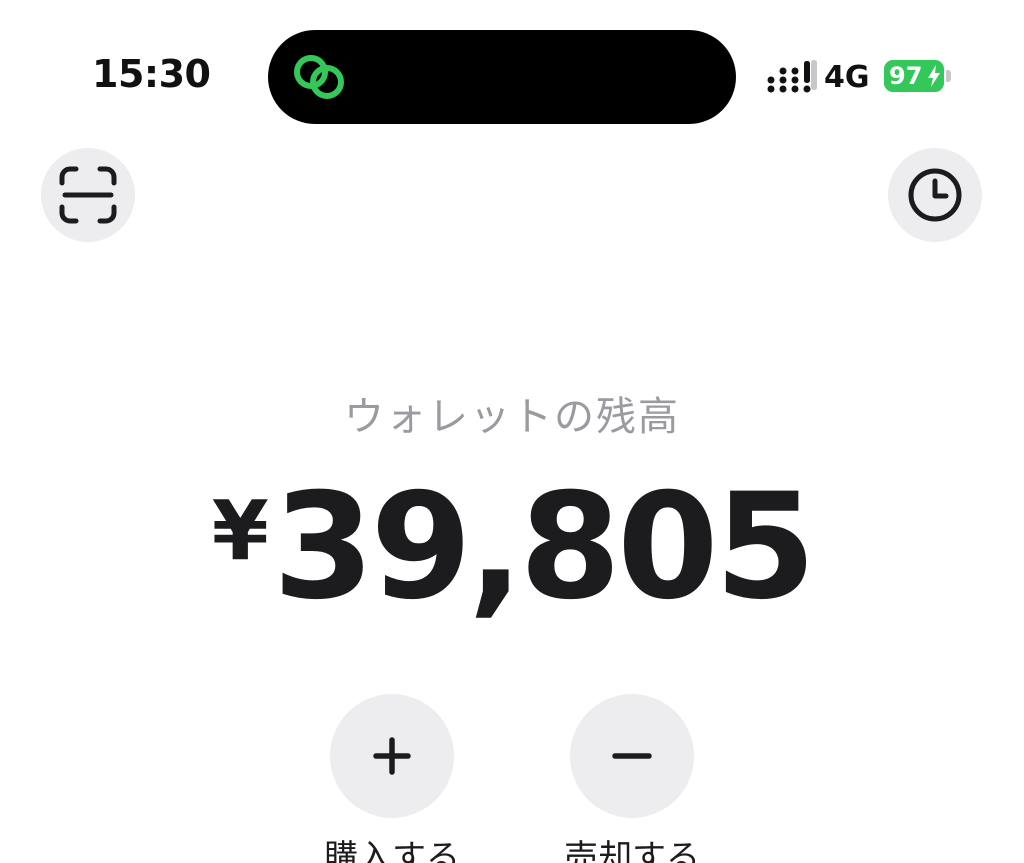 The image size is (1024, 863). What do you see at coordinates (151, 74) in the screenshot?
I see `status-time: 15:30` at bounding box center [151, 74].